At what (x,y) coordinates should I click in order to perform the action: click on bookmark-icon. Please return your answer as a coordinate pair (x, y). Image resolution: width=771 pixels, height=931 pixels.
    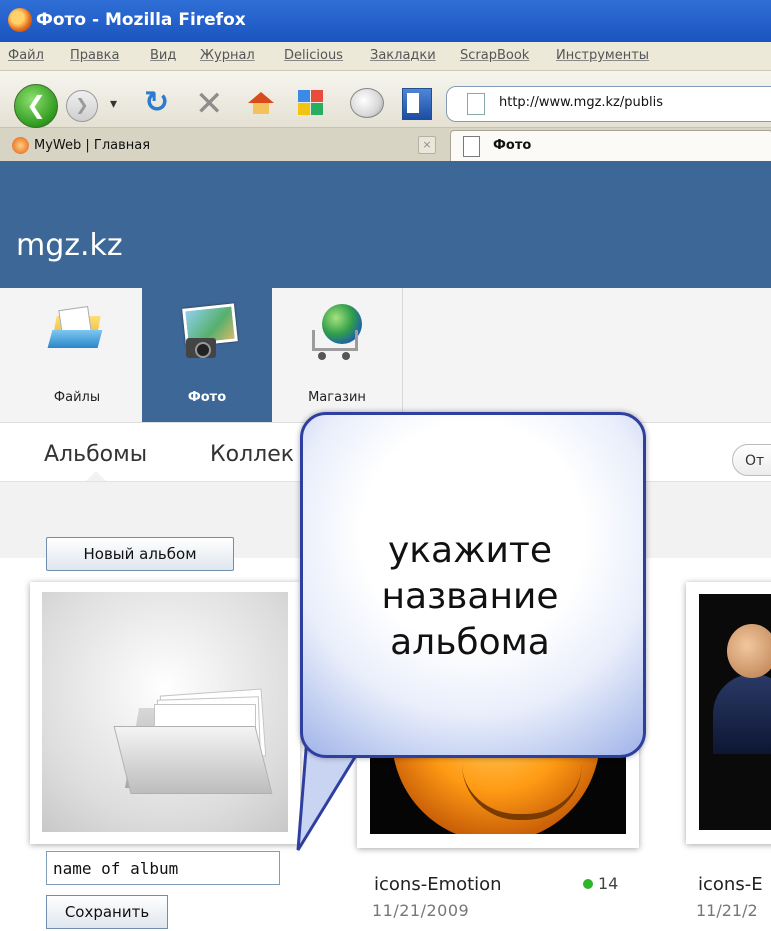
    Looking at the image, I should click on (417, 104).